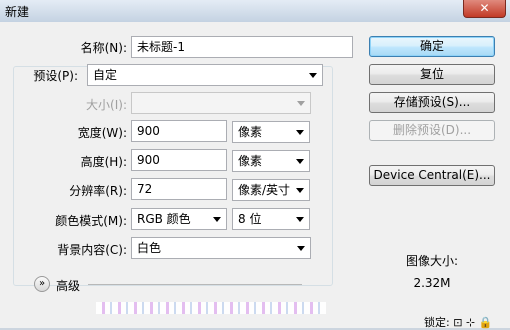  What do you see at coordinates (98, 191) in the screenshot?
I see `resolution-label: 分辨率(R):` at bounding box center [98, 191].